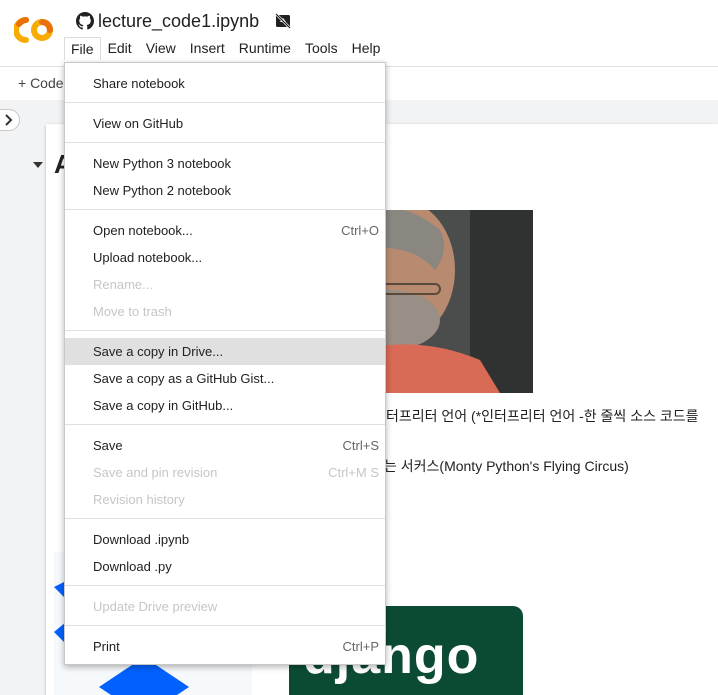  What do you see at coordinates (207, 48) in the screenshot?
I see `menu-insert: Insert` at bounding box center [207, 48].